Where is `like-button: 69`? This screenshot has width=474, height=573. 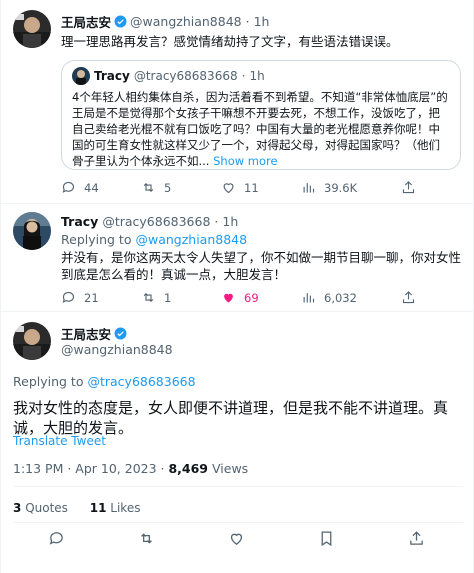
like-button: 69 is located at coordinates (261, 297).